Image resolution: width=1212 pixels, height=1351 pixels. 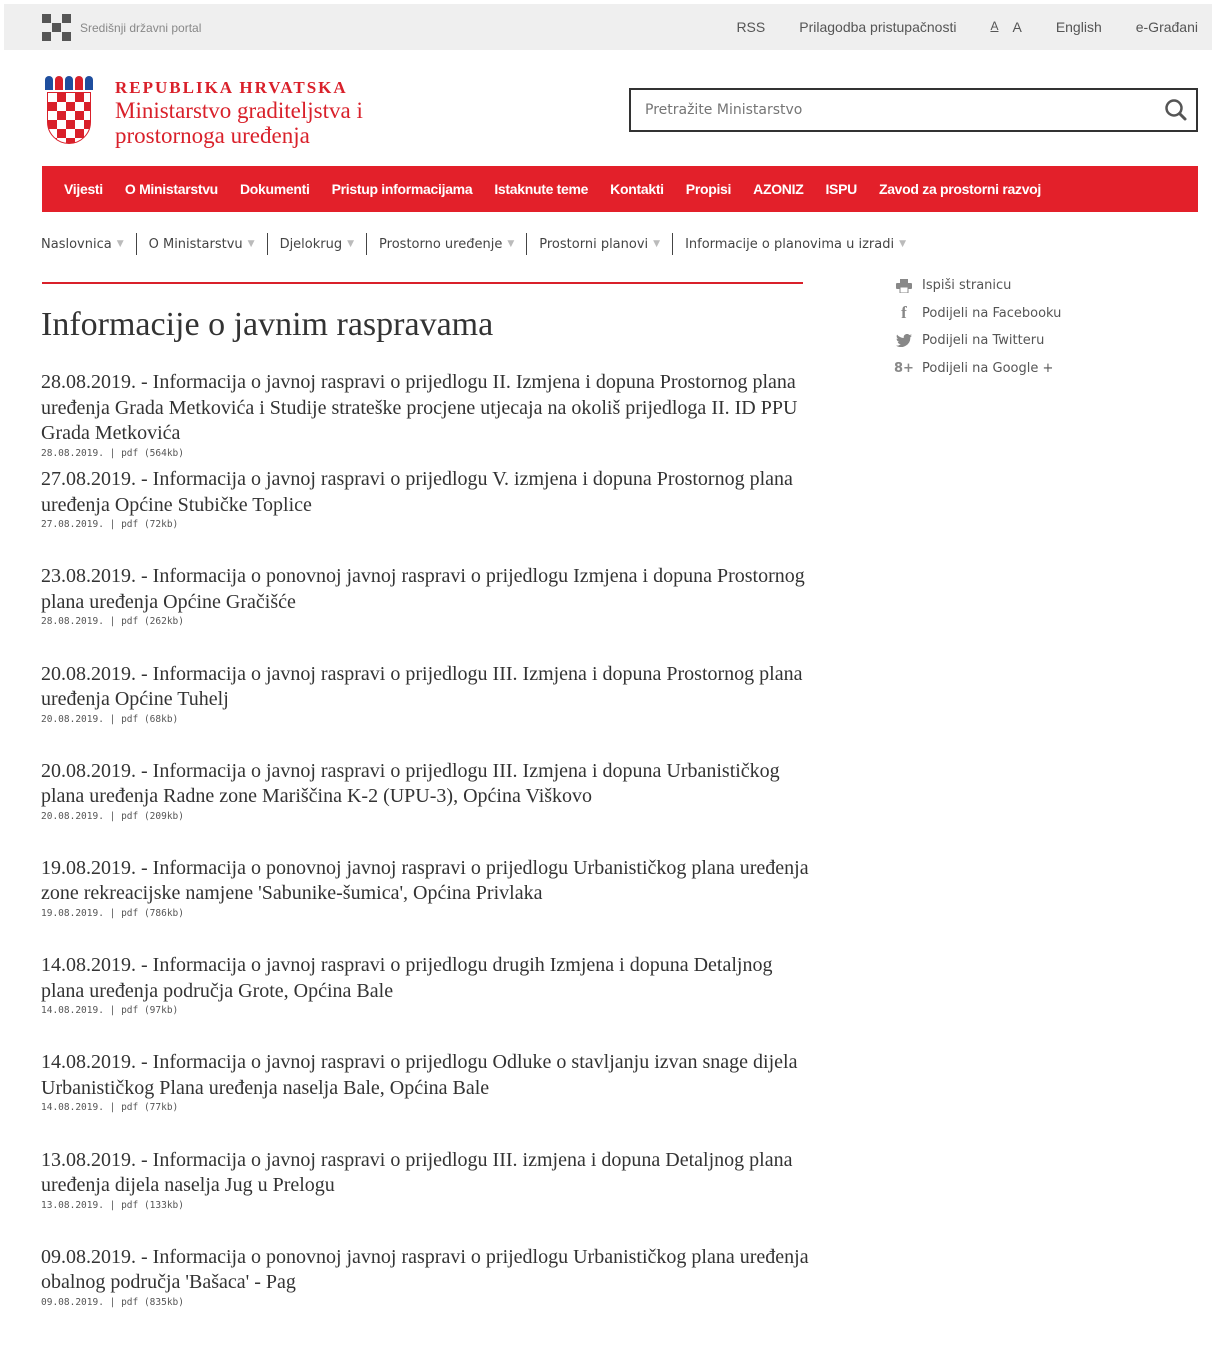 I want to click on twitter-label: Podijeli na Twitteru, so click(x=983, y=341).